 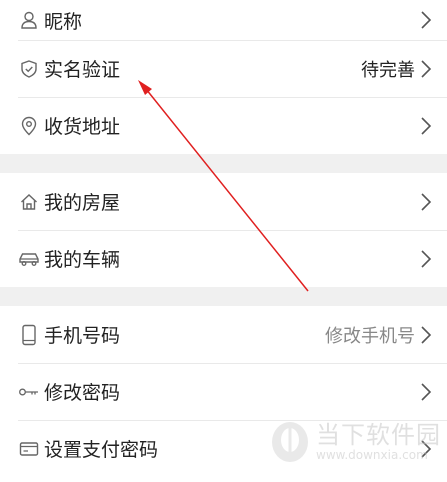 What do you see at coordinates (223, 125) in the screenshot?
I see `address-row: 收货地址` at bounding box center [223, 125].